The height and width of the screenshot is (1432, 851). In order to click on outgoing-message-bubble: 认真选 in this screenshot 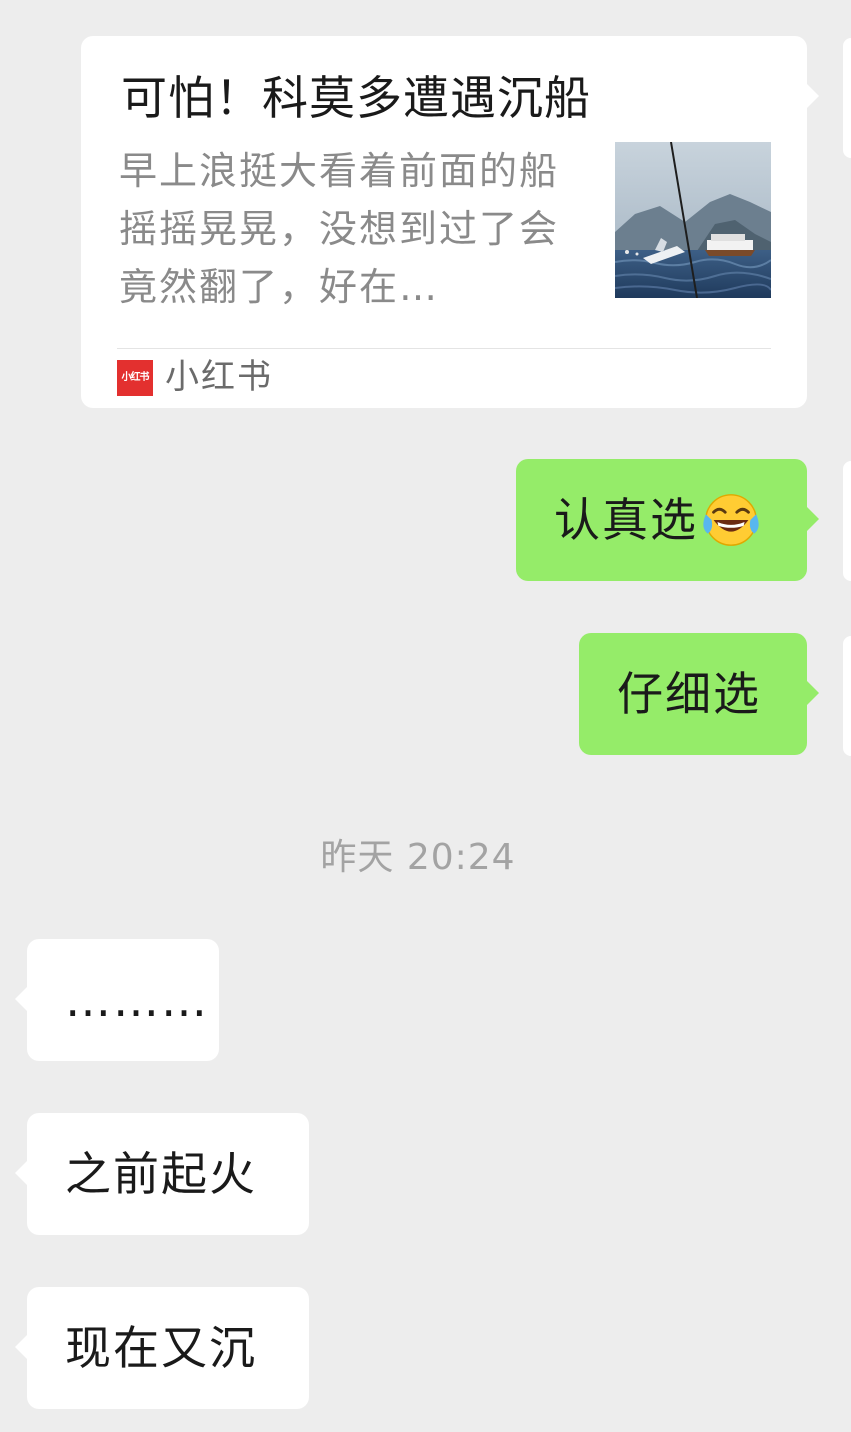, I will do `click(667, 520)`.